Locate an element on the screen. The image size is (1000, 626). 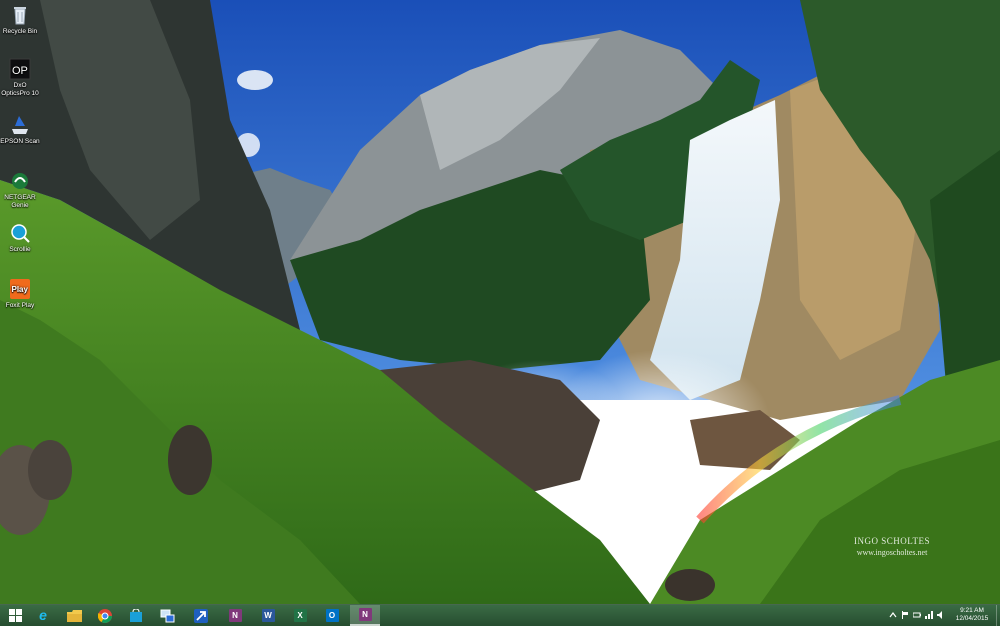
epson-scan-icon is located at coordinates (20, 125).